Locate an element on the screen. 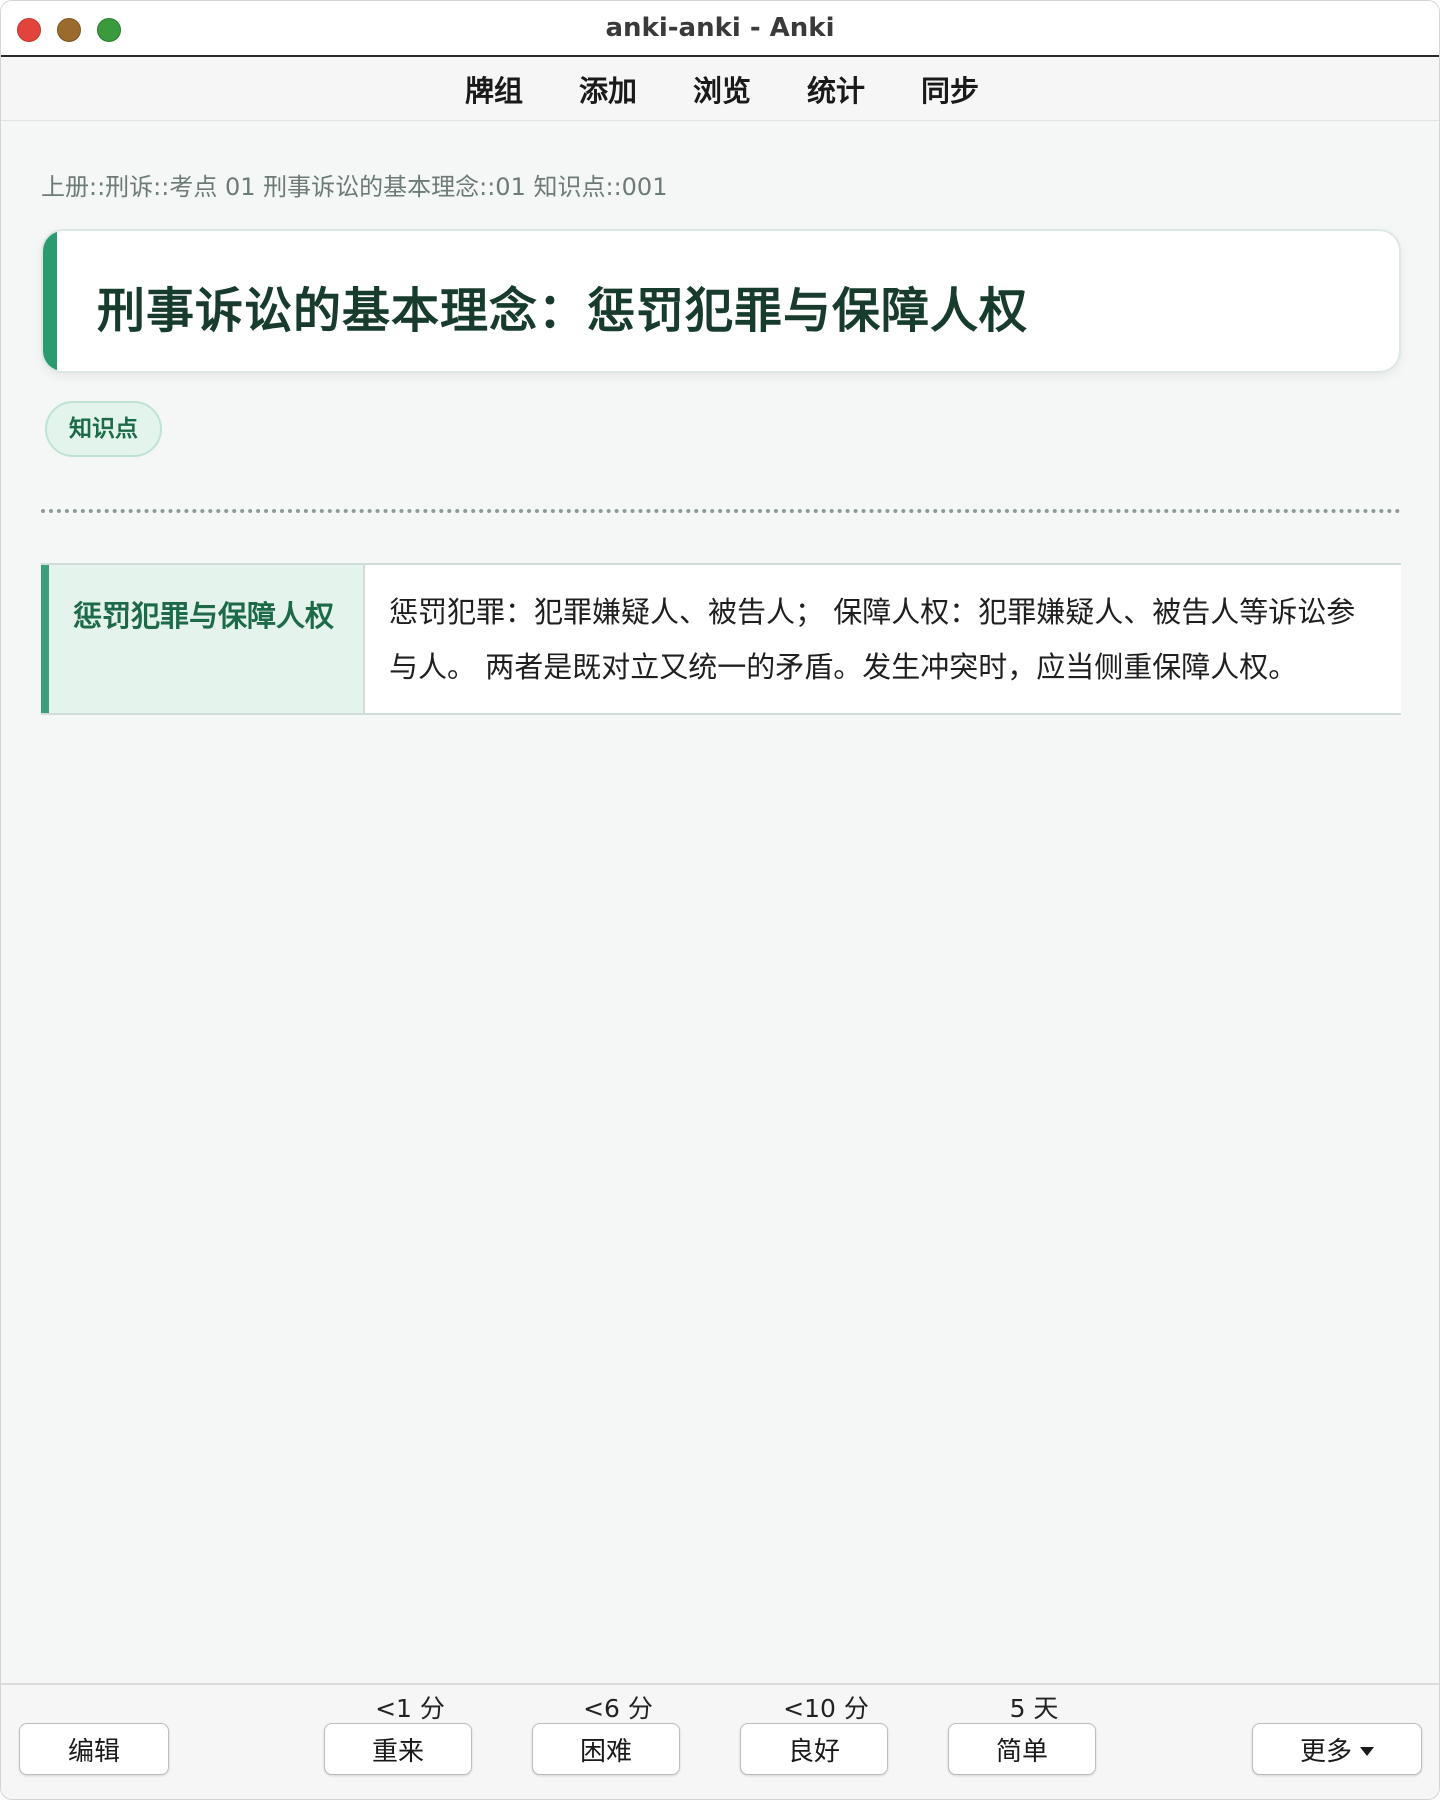  good-interval: <10 分 is located at coordinates (826, 1708).